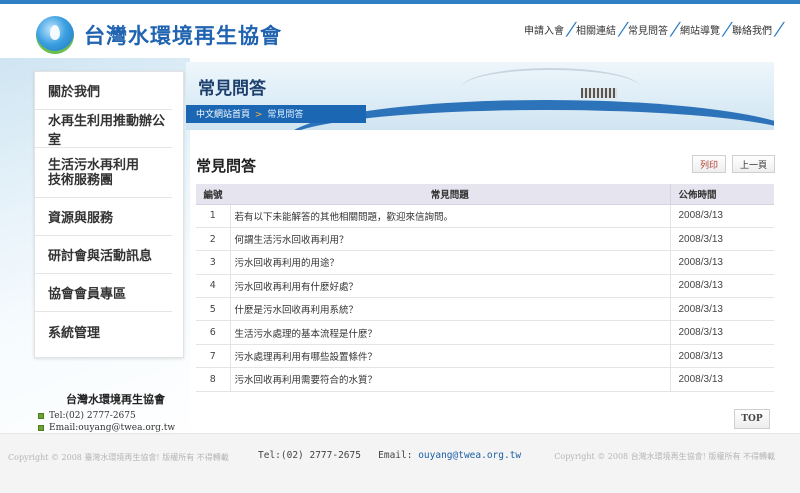  Describe the element at coordinates (103, 255) in the screenshot. I see `sidebar-item-seminars: 研討會與活動訊息` at that location.